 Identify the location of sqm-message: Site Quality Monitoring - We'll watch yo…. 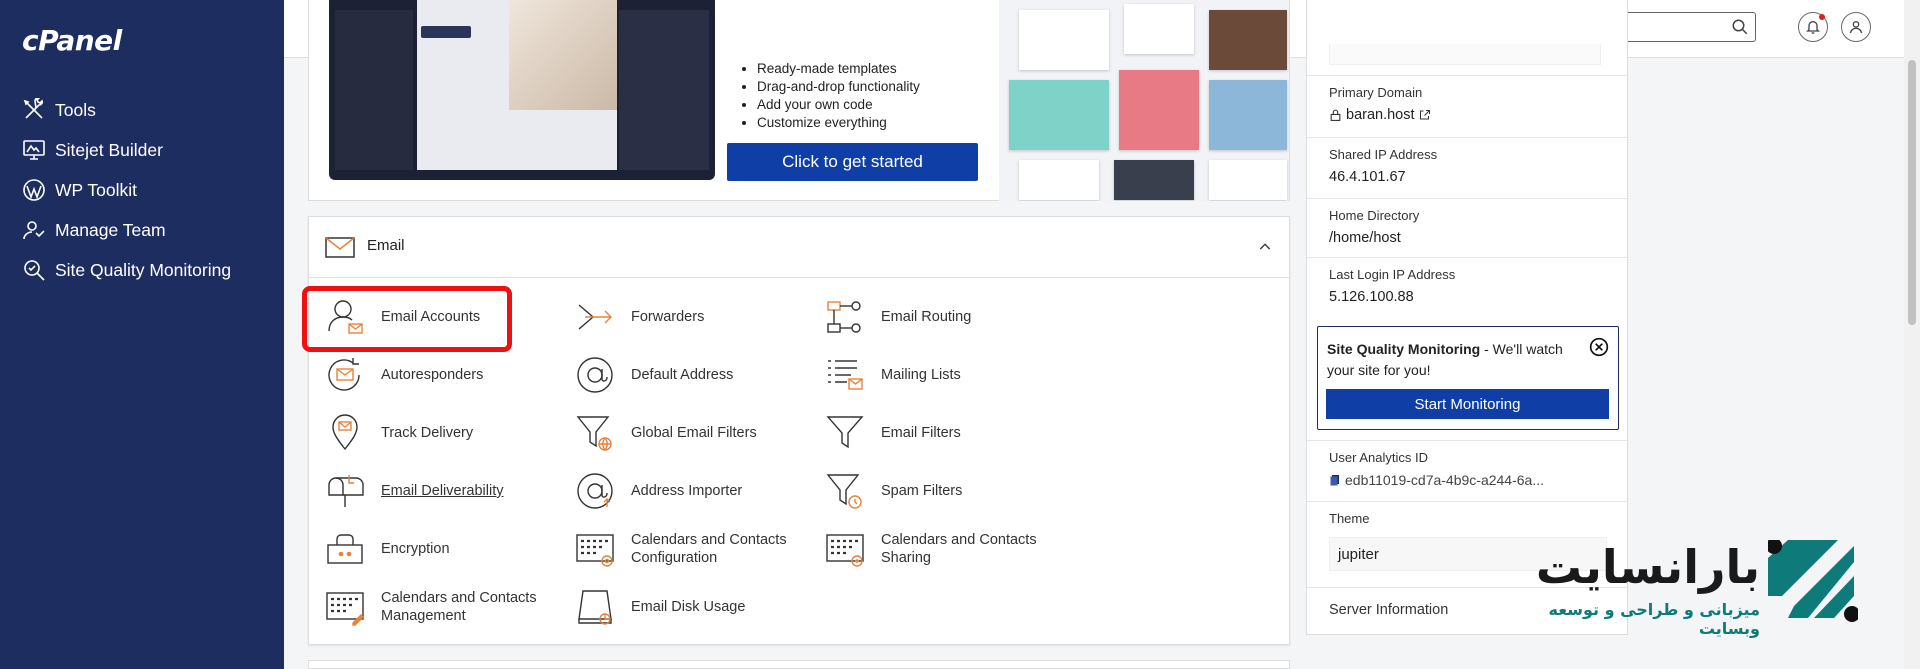
(1445, 359).